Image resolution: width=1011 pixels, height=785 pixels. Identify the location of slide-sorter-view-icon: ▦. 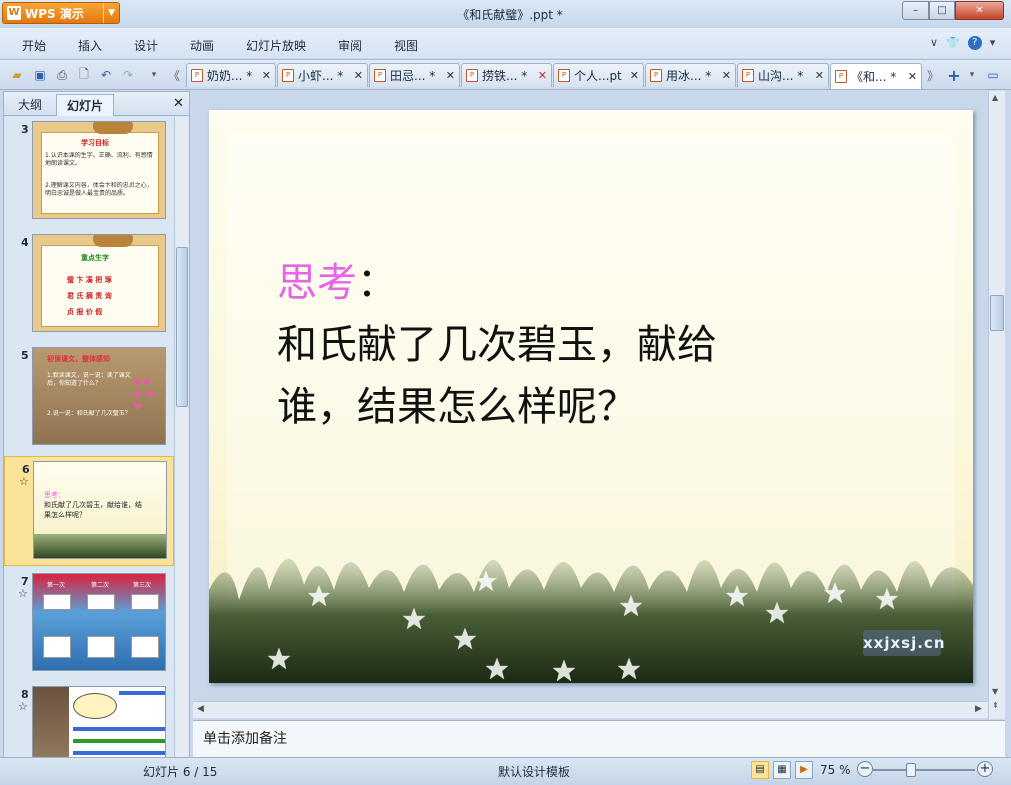
(782, 770).